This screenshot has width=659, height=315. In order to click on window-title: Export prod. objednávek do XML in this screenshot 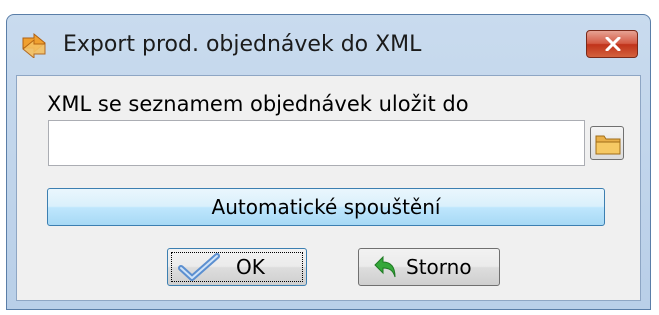, I will do `click(242, 44)`.